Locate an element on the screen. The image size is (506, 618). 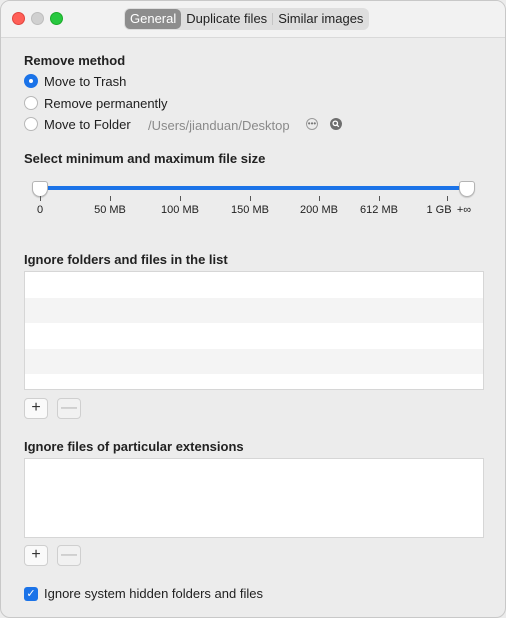
file-size-slider-track is located at coordinates (253, 188).